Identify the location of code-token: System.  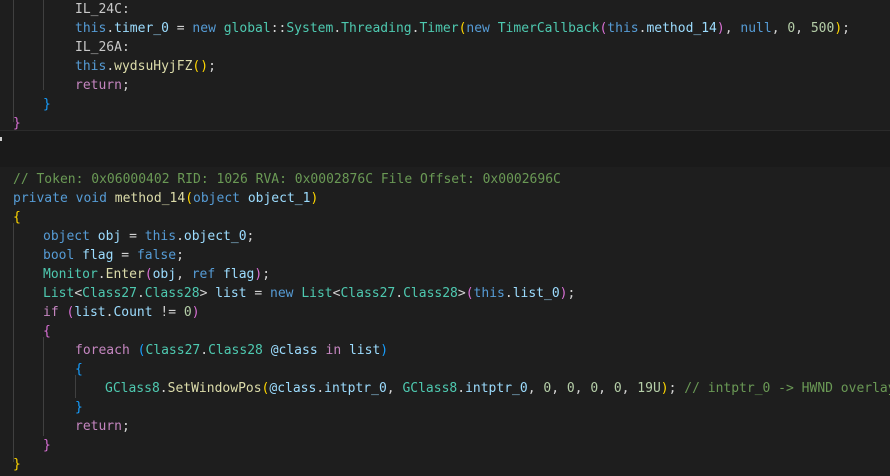
(310, 28).